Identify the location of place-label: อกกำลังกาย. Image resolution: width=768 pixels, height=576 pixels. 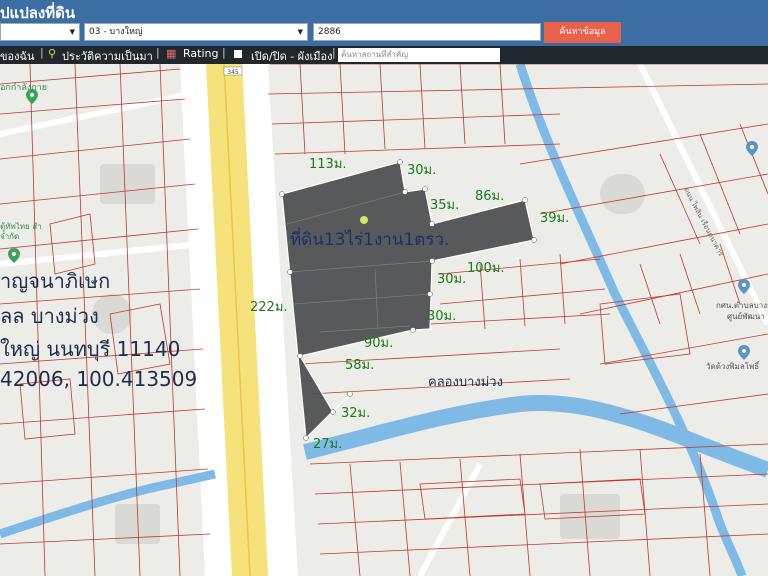
(24, 88).